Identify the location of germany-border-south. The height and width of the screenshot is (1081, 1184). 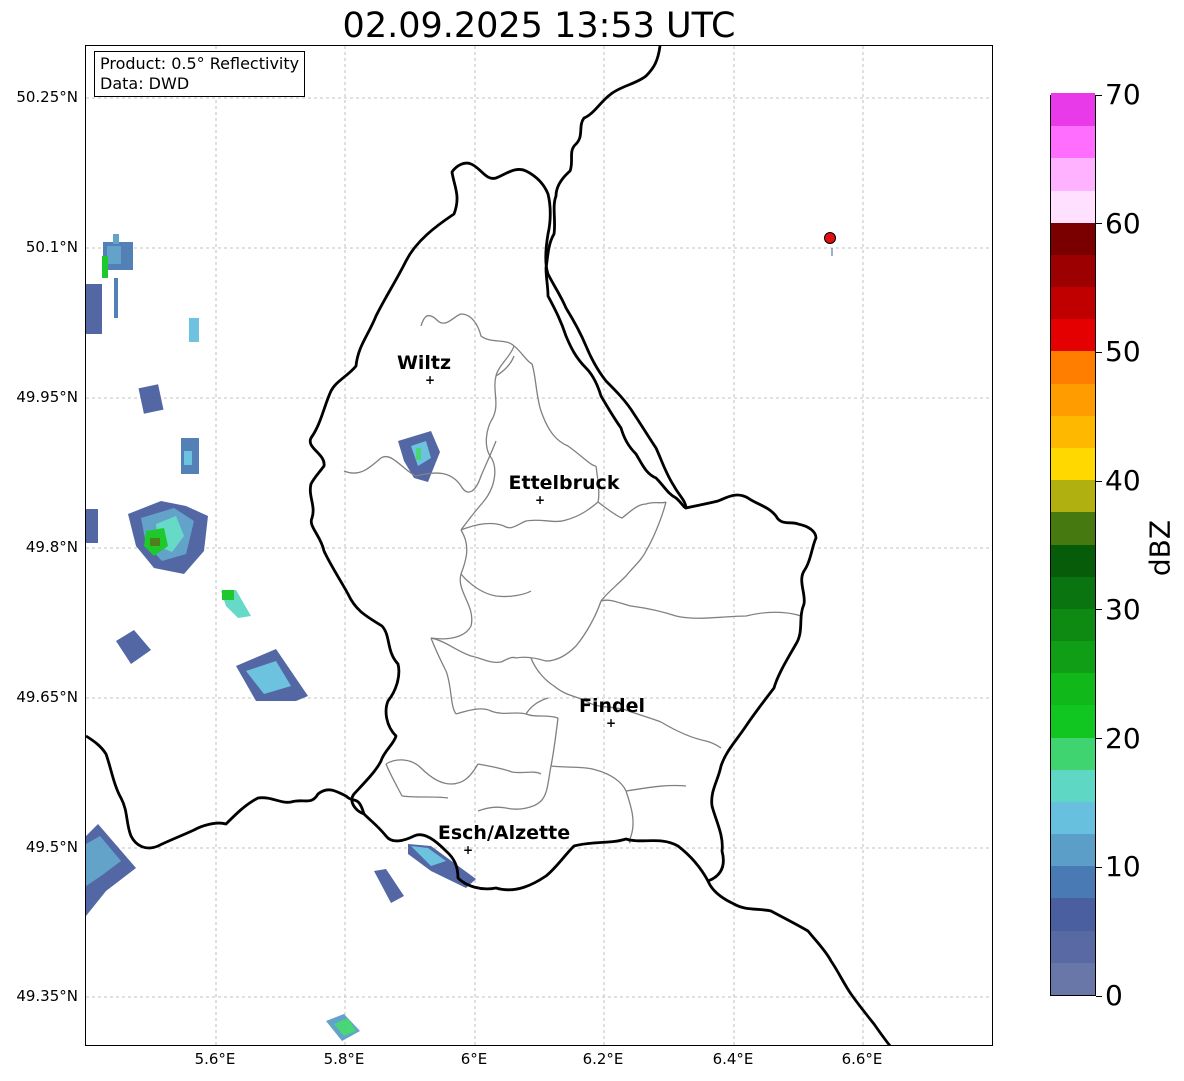
(799, 962).